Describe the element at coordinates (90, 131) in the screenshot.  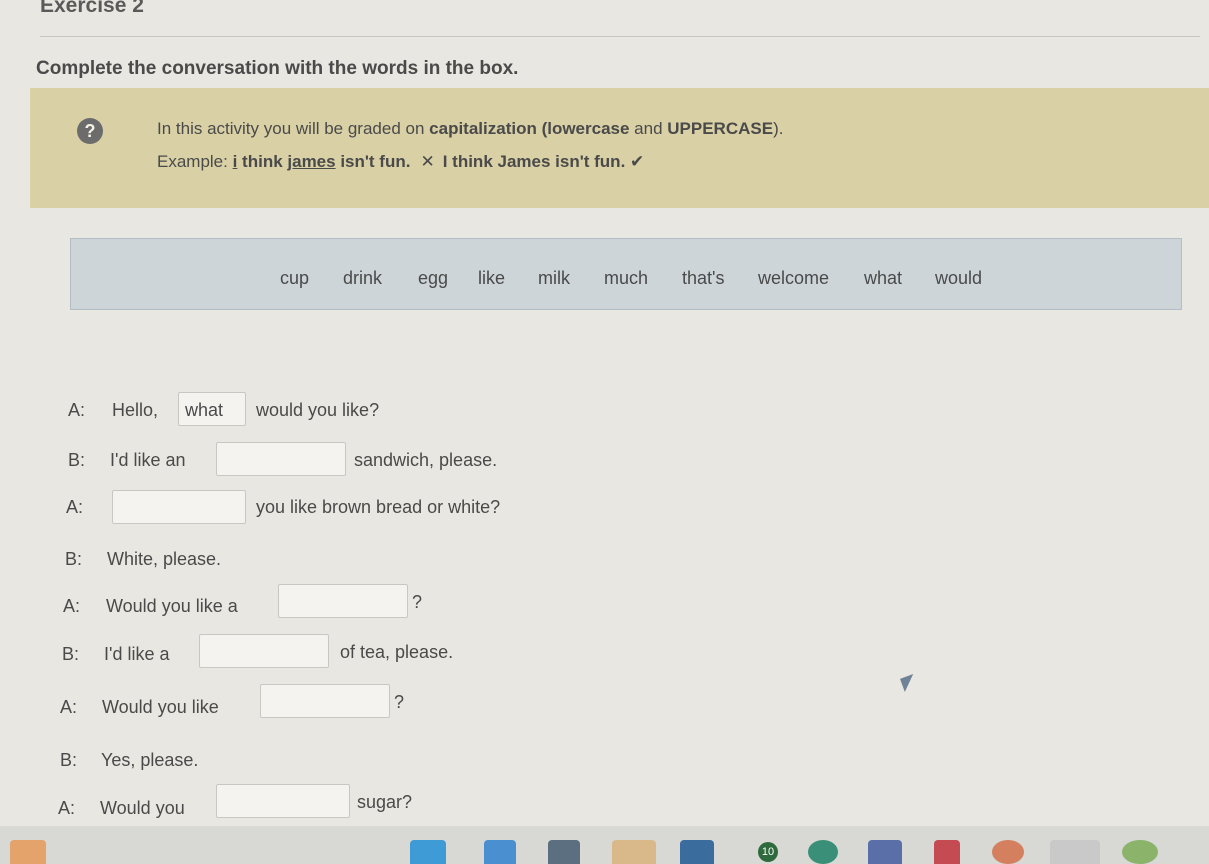
I see `help-icon: ?` at that location.